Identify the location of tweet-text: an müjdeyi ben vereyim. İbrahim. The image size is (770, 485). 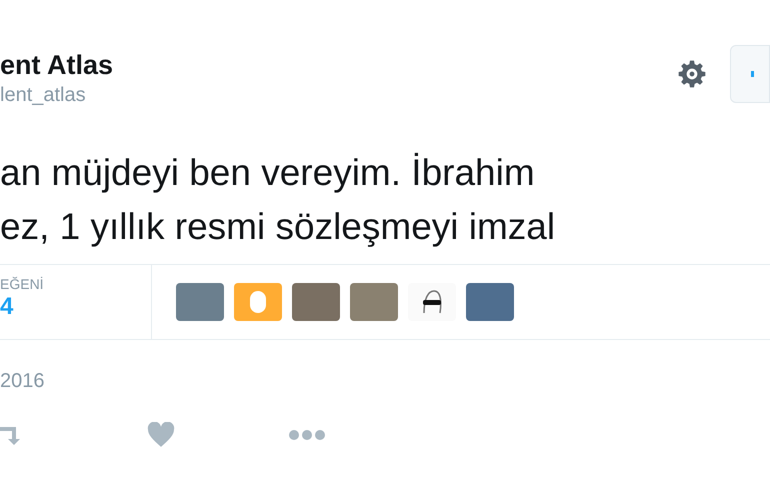
(268, 173).